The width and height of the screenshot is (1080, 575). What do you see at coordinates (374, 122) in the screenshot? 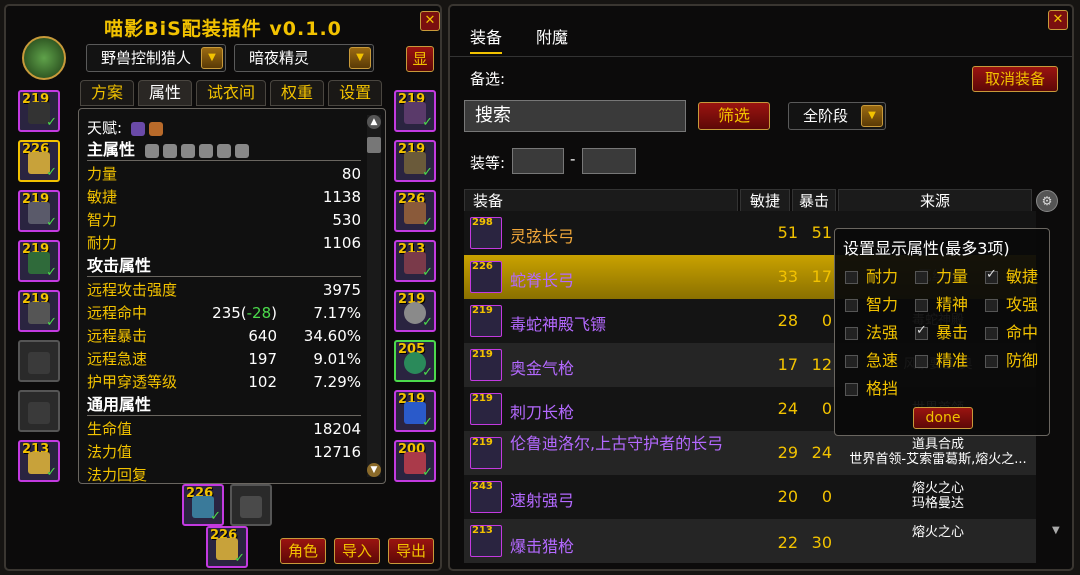
I see `scroll-up-icon: ▲` at bounding box center [374, 122].